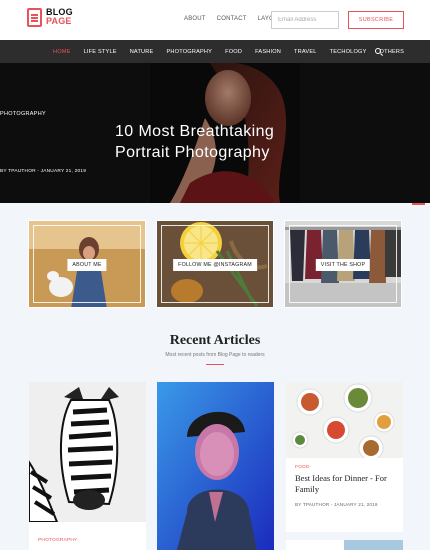  I want to click on nav-item-techology: TECHOLOGY, so click(348, 52).